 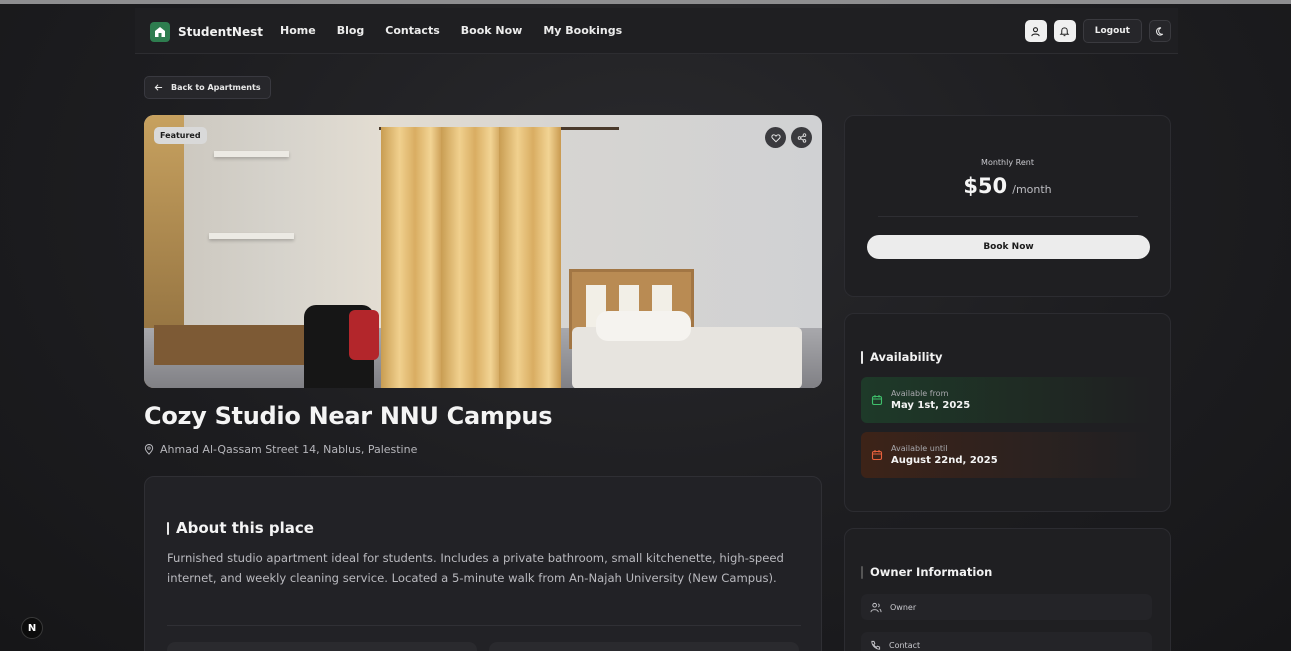 I want to click on bell-icon, so click(x=1064, y=31).